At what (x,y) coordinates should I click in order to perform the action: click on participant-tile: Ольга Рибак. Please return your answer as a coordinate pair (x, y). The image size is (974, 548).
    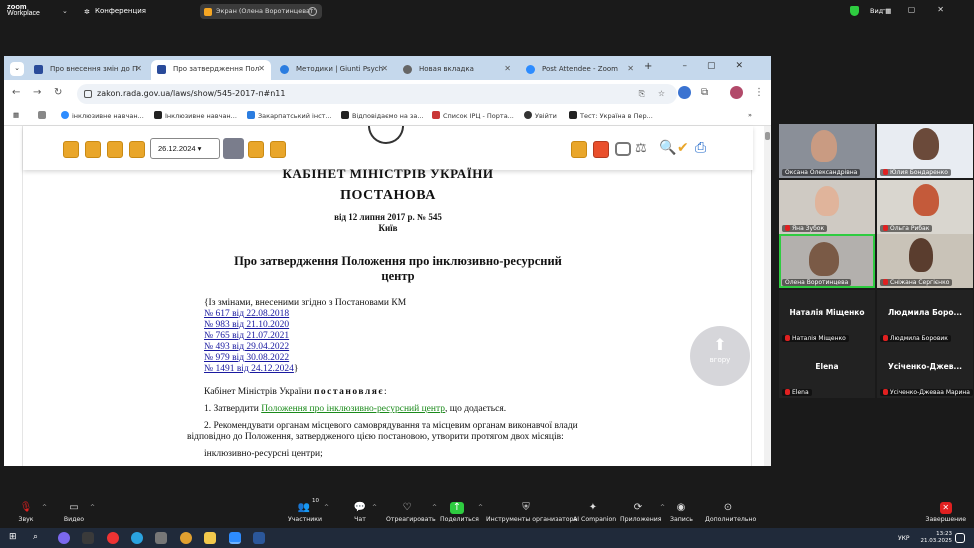
    Looking at the image, I should click on (925, 207).